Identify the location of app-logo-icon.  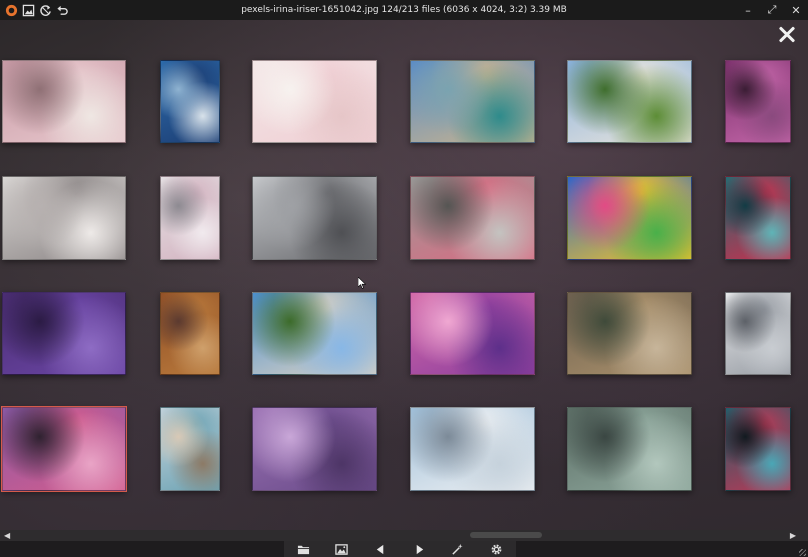
(11, 10).